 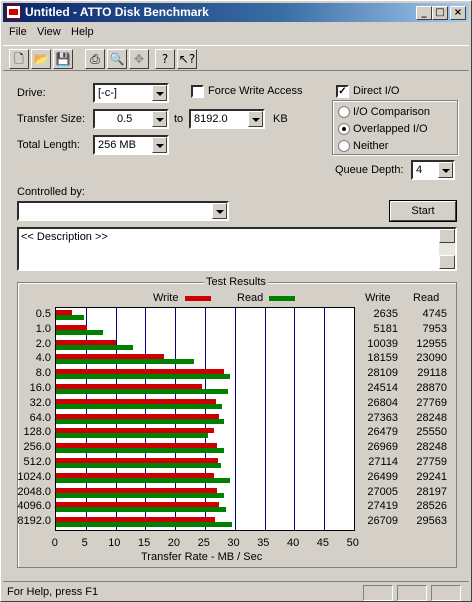 What do you see at coordinates (40, 388) in the screenshot?
I see `category-label: 16.0` at bounding box center [40, 388].